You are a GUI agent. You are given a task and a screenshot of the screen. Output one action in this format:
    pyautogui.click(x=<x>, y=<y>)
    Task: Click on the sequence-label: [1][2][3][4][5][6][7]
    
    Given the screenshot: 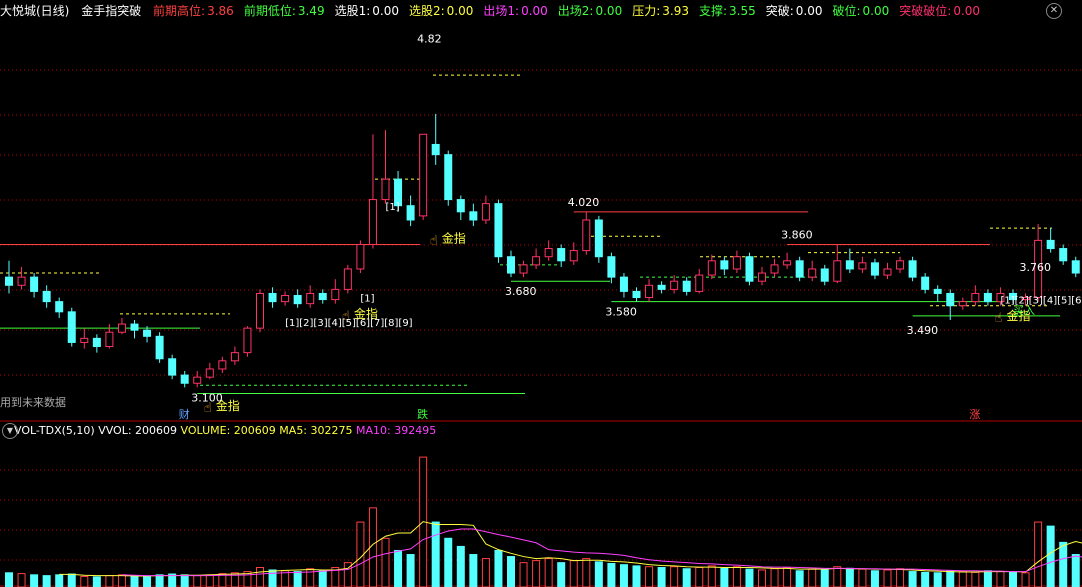 What is the action you would take?
    pyautogui.click(x=1041, y=301)
    